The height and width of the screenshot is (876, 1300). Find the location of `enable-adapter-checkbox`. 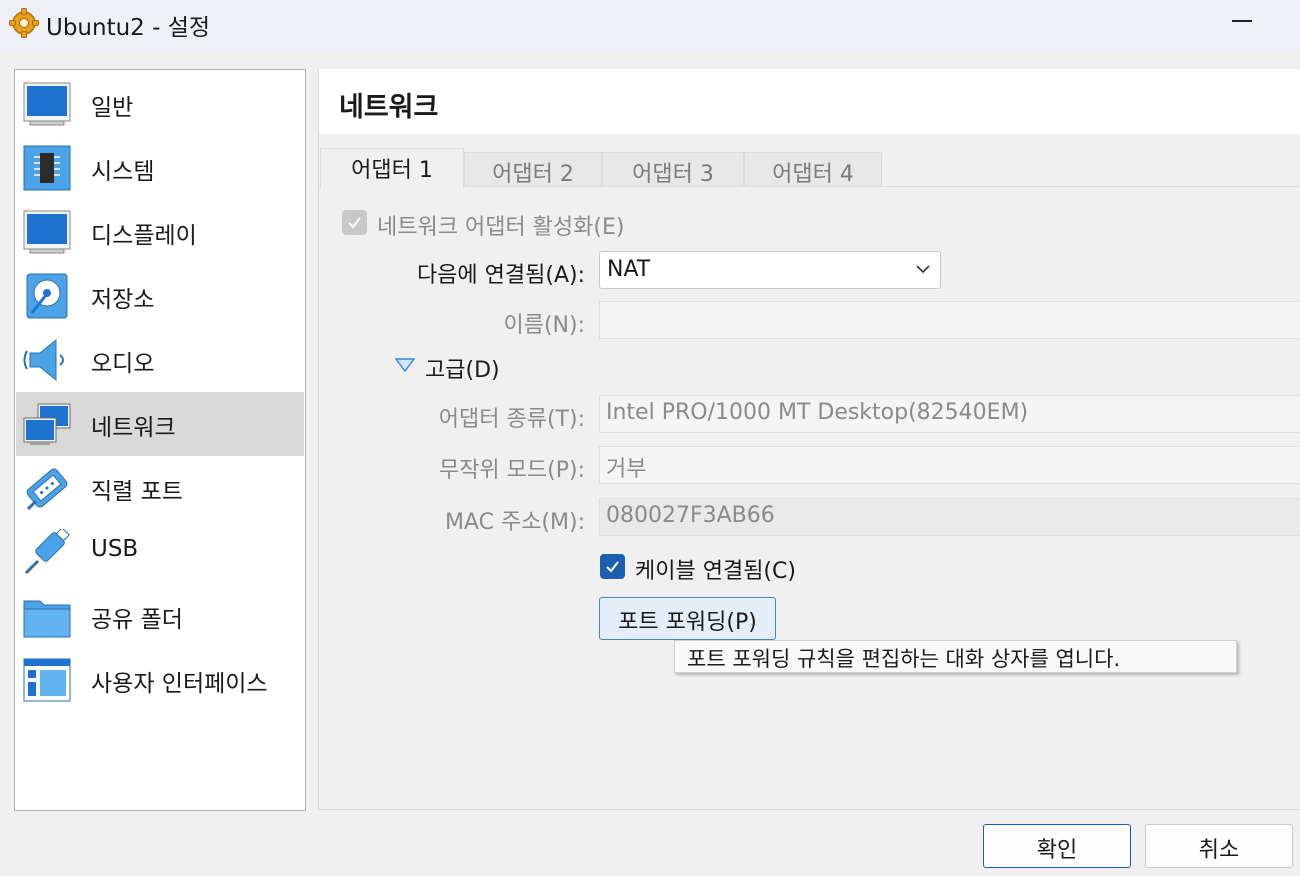

enable-adapter-checkbox is located at coordinates (354, 222).